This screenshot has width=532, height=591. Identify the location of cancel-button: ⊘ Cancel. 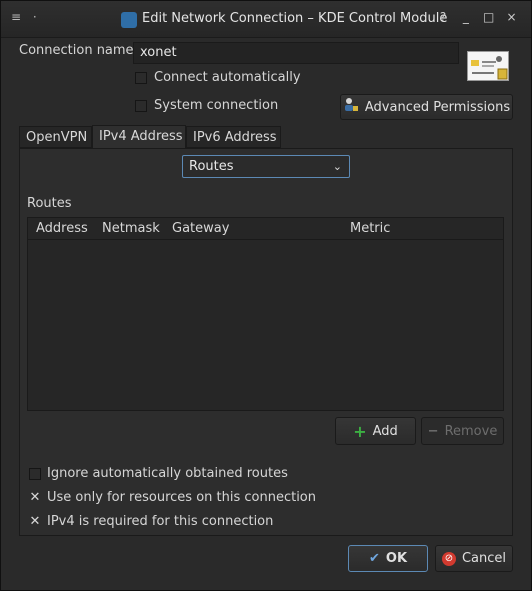
(474, 558).